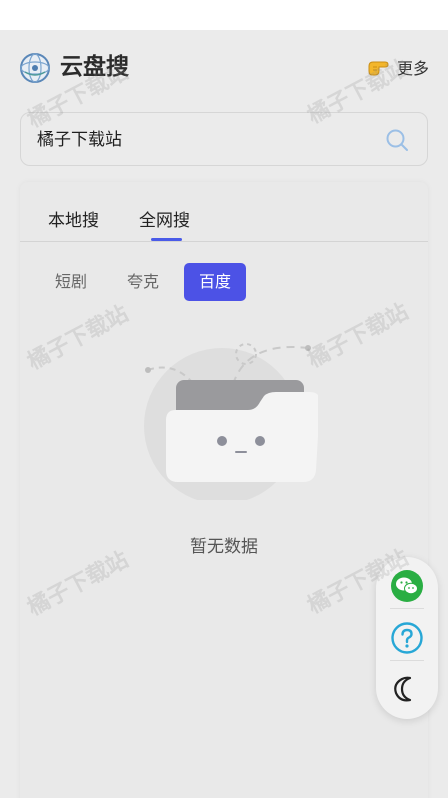 This screenshot has height=798, width=448. What do you see at coordinates (224, 139) in the screenshot?
I see `search-input: 橘子下载站` at bounding box center [224, 139].